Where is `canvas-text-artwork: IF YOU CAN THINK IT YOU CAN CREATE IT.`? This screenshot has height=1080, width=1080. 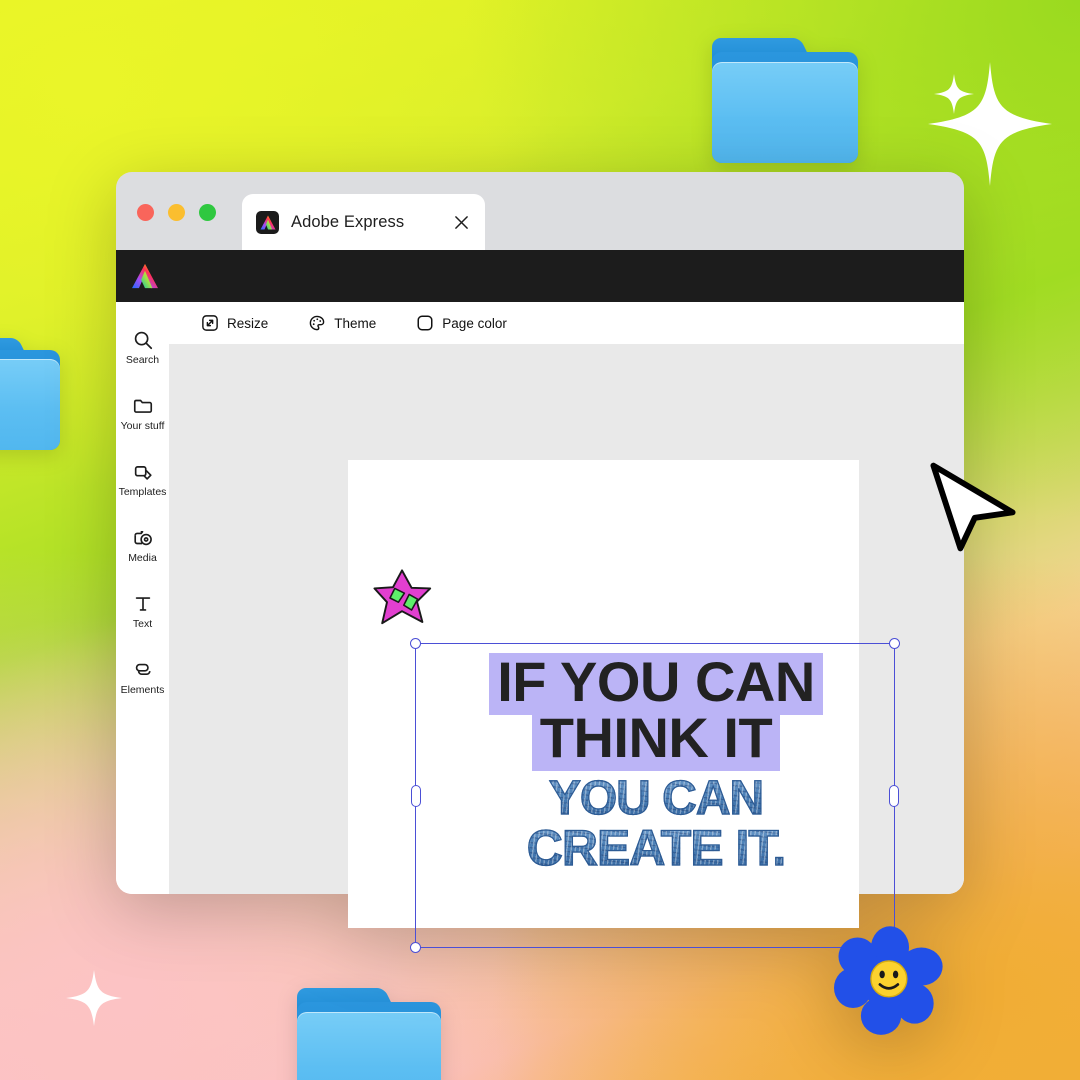
canvas-text-artwork: IF YOU CAN THINK IT YOU CAN CREATE IT. is located at coordinates (656, 790).